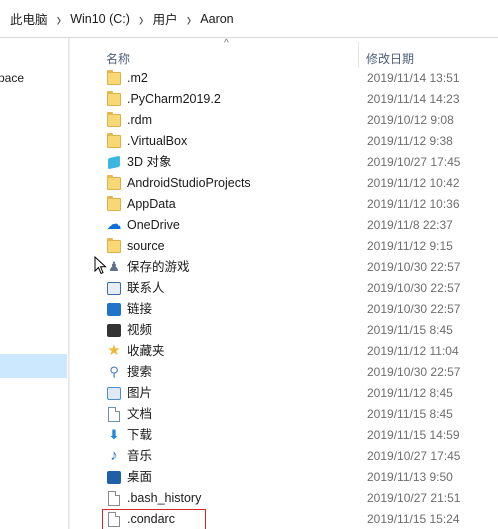 This screenshot has width=498, height=529. What do you see at coordinates (410, 246) in the screenshot?
I see `file-date-modified: 2019/11/12 9:15` at bounding box center [410, 246].